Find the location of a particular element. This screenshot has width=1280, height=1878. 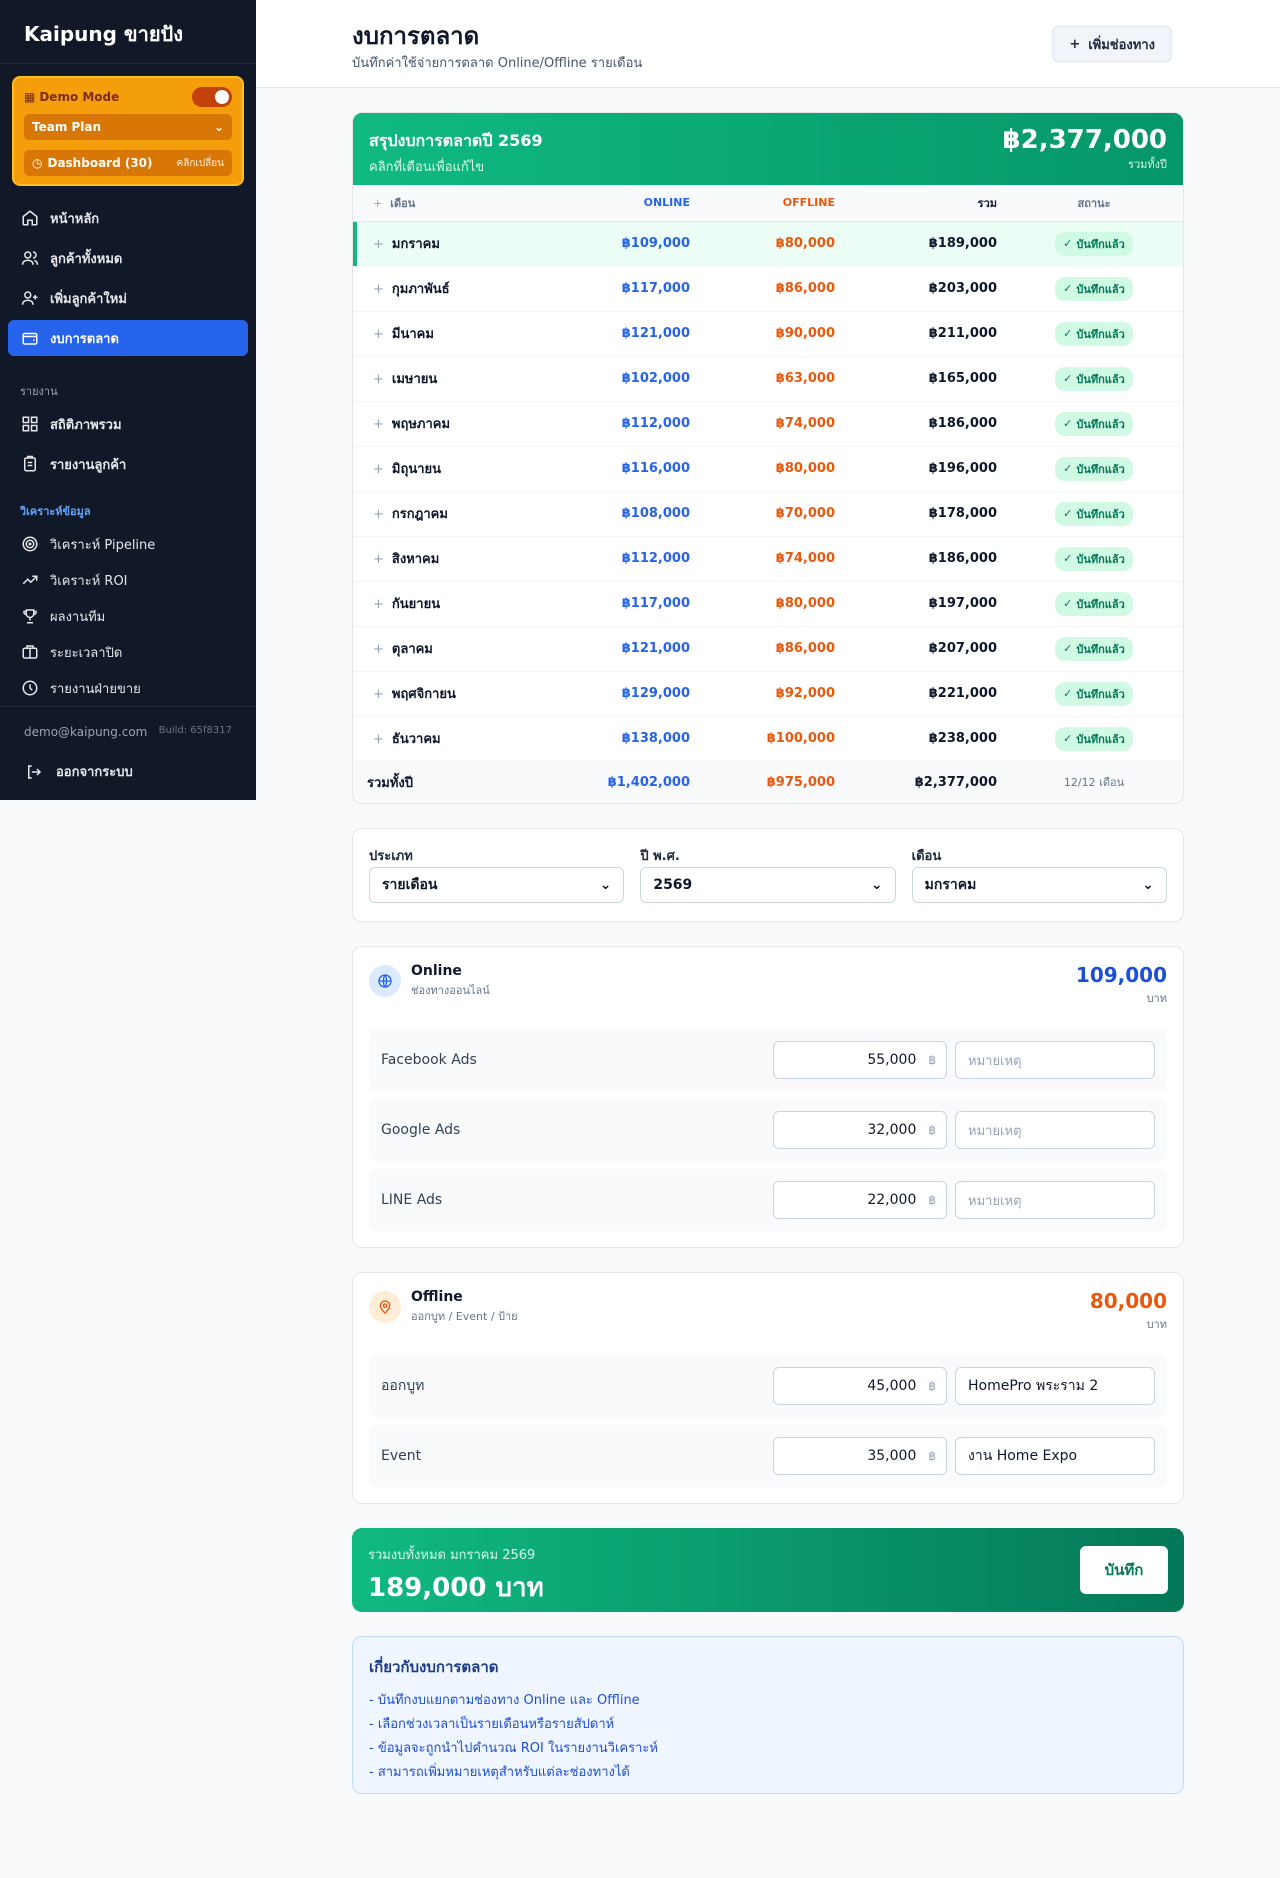

nav-item-close-time: ระยะเวลาปิด is located at coordinates (128, 652).